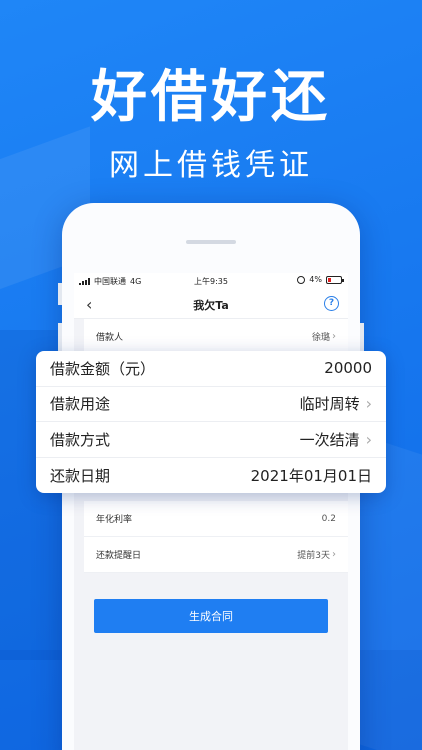 This screenshot has height=750, width=422. What do you see at coordinates (211, 242) in the screenshot?
I see `phone-speaker` at bounding box center [211, 242].